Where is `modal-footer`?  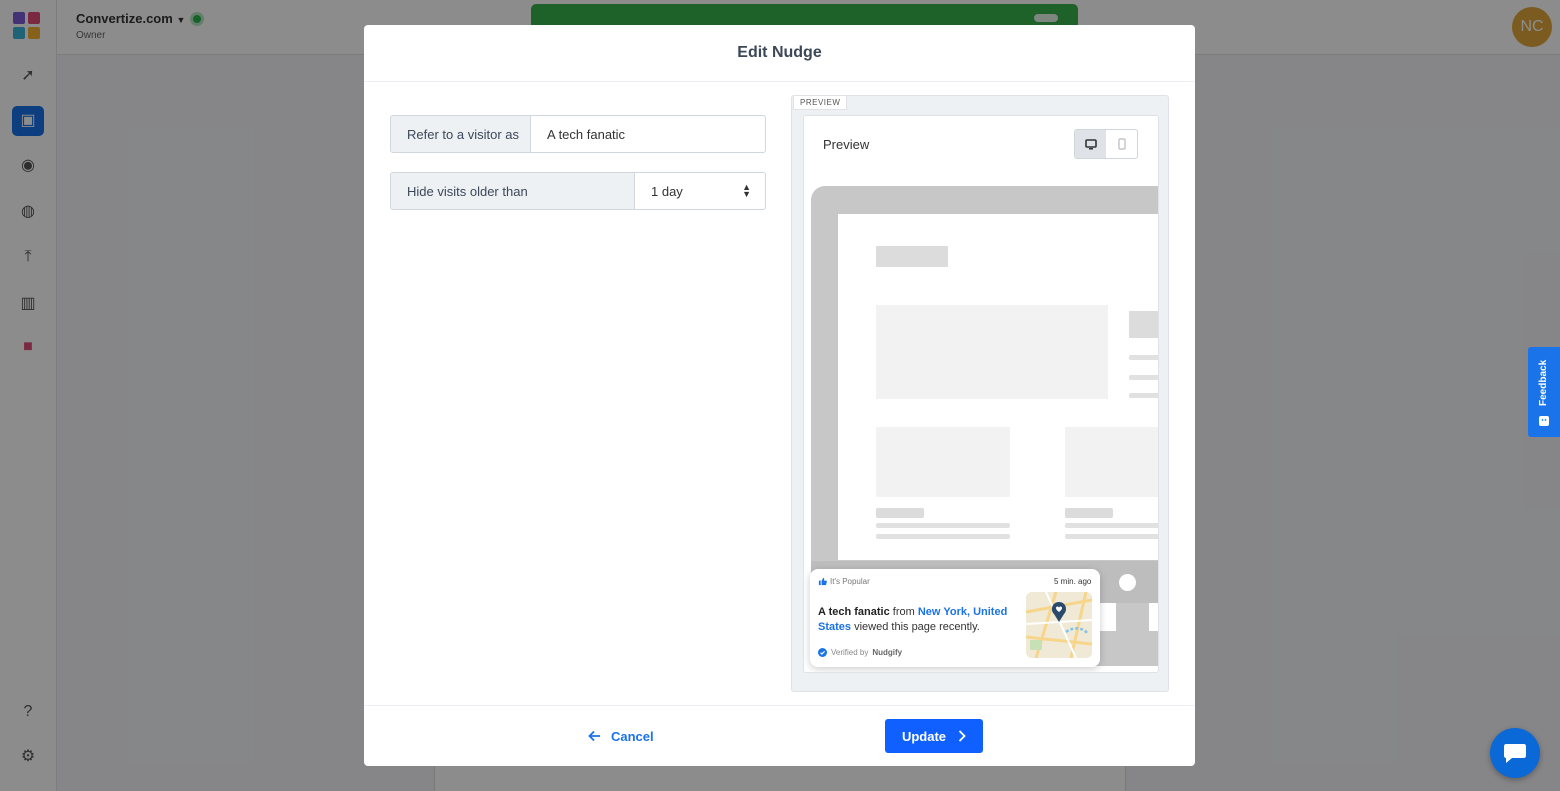
modal-footer is located at coordinates (779, 735).